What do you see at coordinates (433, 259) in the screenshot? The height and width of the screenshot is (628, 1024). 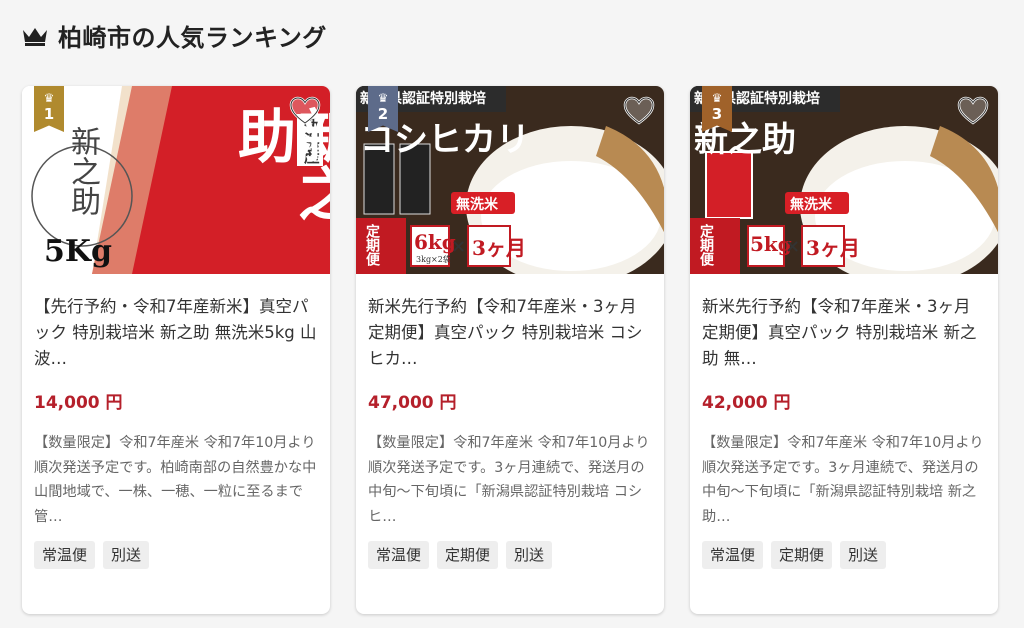 I see `image-sub-text: 3kg×2袋` at bounding box center [433, 259].